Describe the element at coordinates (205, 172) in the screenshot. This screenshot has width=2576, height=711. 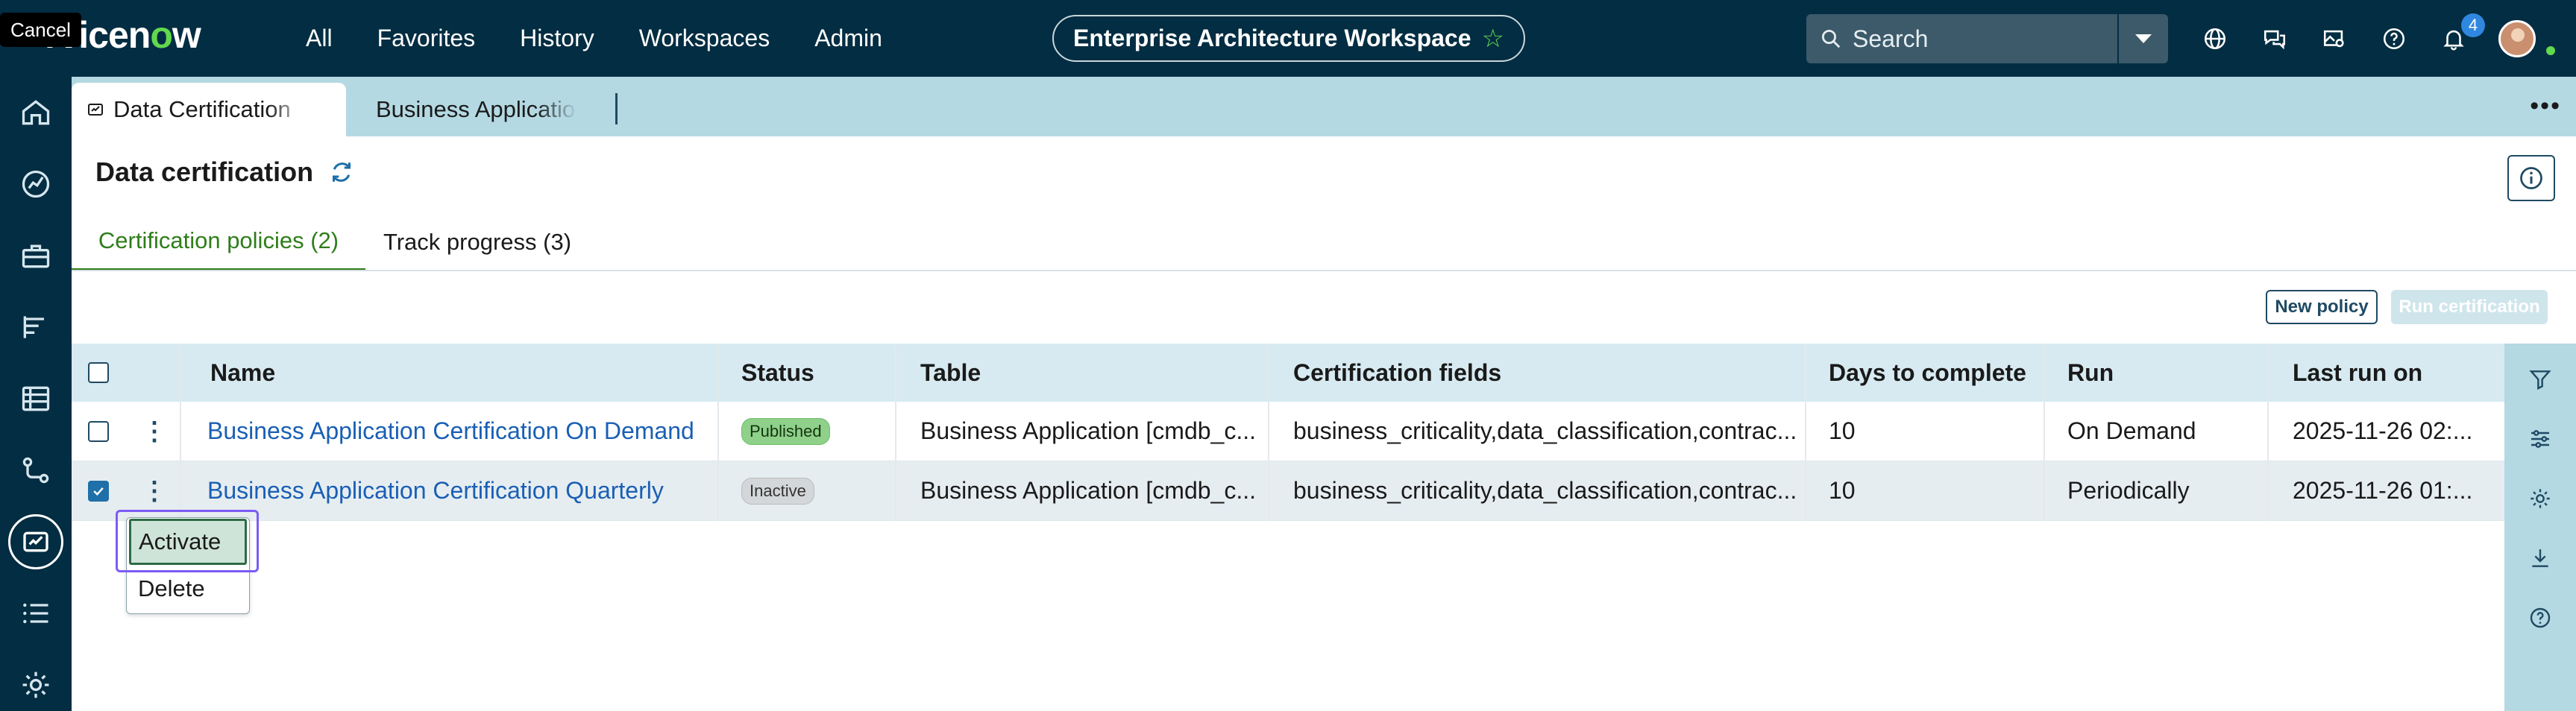
I see `page-title: Data certification` at that location.